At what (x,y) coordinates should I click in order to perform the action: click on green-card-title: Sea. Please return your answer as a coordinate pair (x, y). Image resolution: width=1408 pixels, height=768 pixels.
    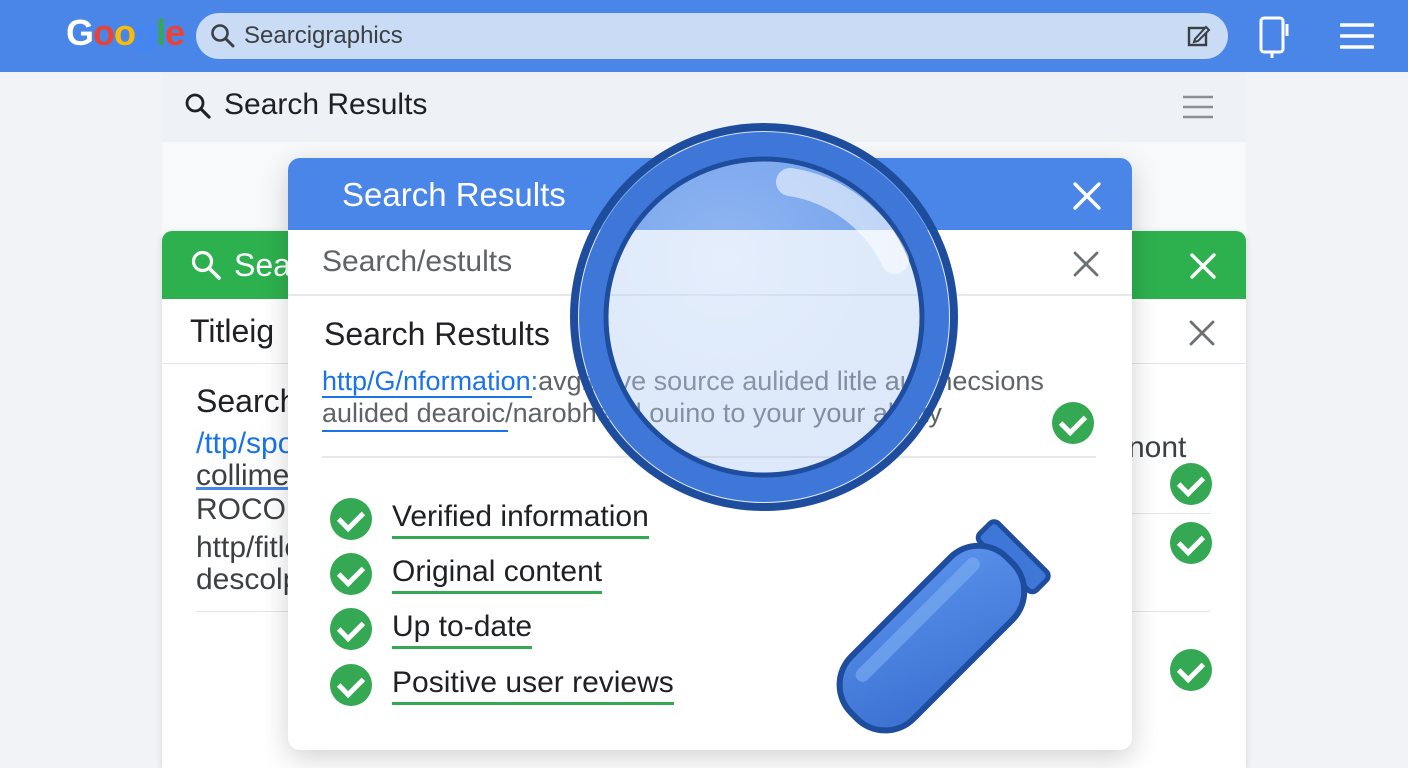
    Looking at the image, I should click on (262, 265).